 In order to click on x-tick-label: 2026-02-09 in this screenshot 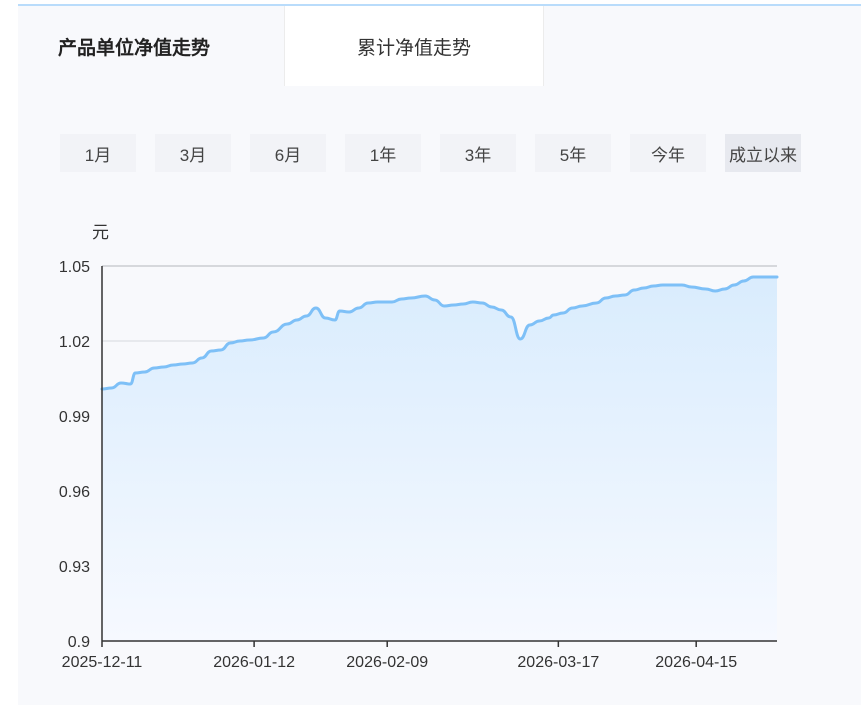, I will do `click(387, 662)`.